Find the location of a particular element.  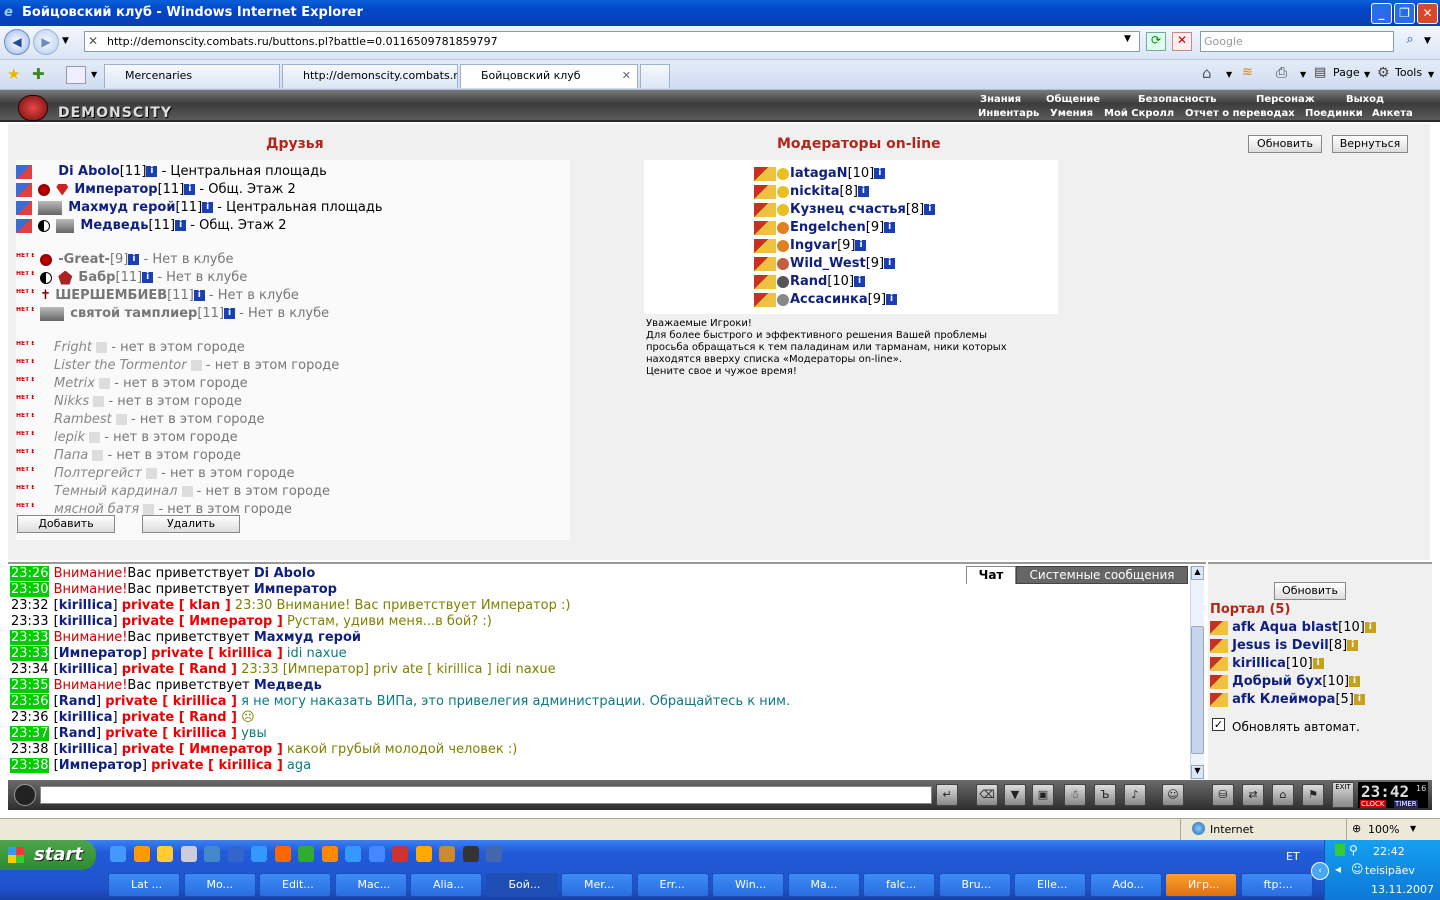

private-tag: private [ klan ] is located at coordinates (176, 605).